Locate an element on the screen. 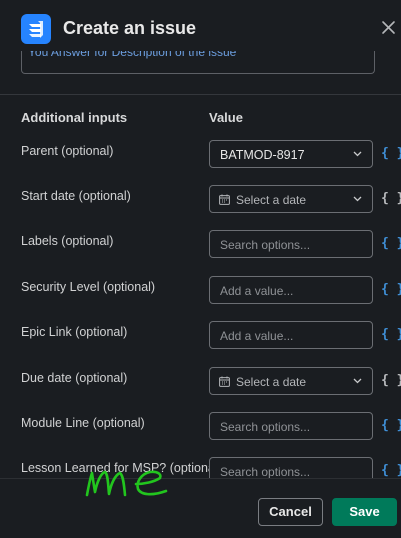 Image resolution: width=401 pixels, height=538 pixels. due-date-placeholder: Select a date is located at coordinates (271, 382).